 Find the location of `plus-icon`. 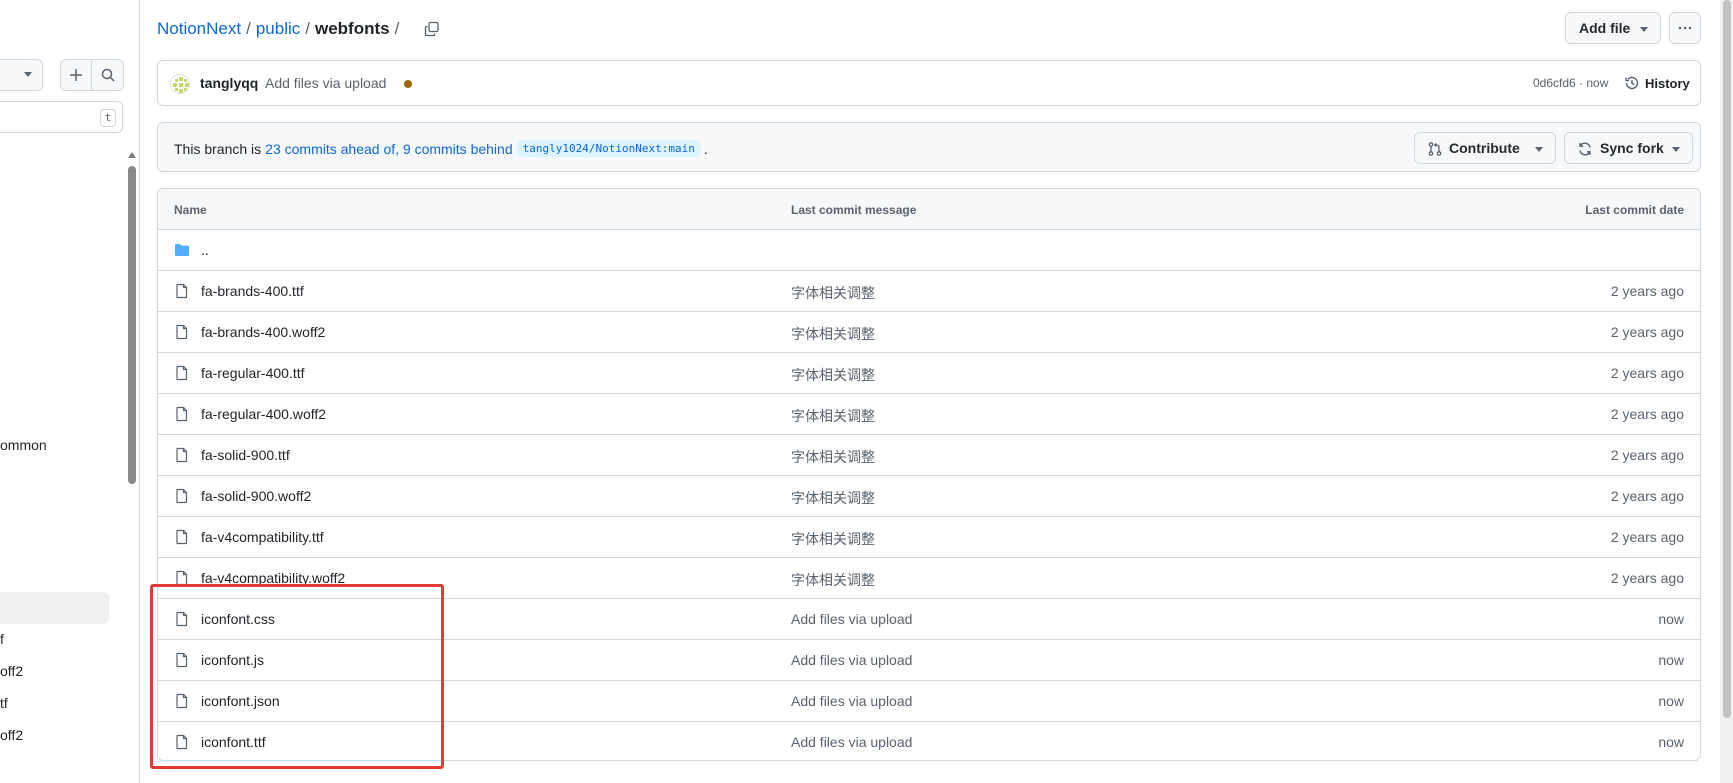

plus-icon is located at coordinates (76, 75).